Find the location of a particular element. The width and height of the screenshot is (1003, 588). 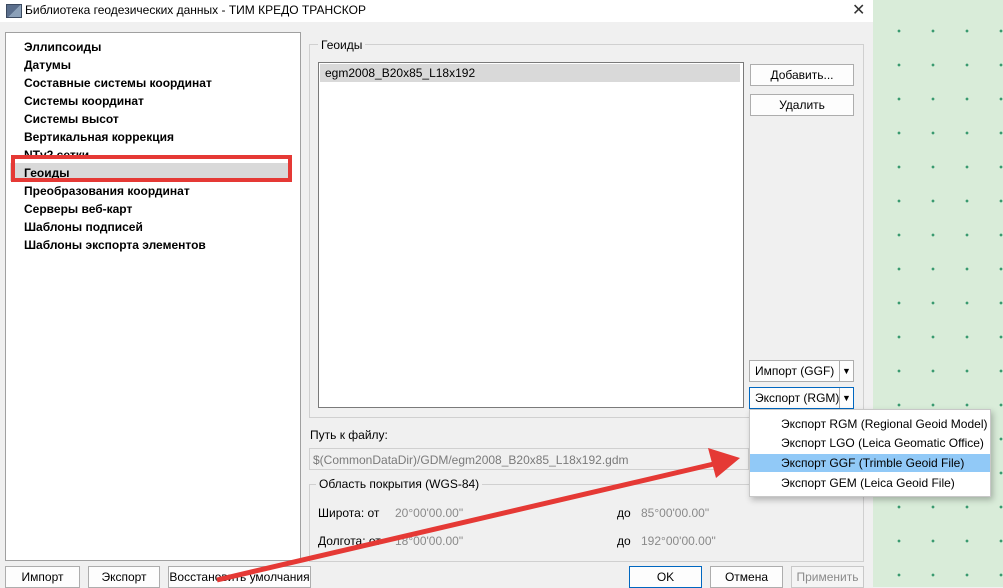

export-rgm-split-button: Экспорт (RGM) ▼ is located at coordinates (801, 398).